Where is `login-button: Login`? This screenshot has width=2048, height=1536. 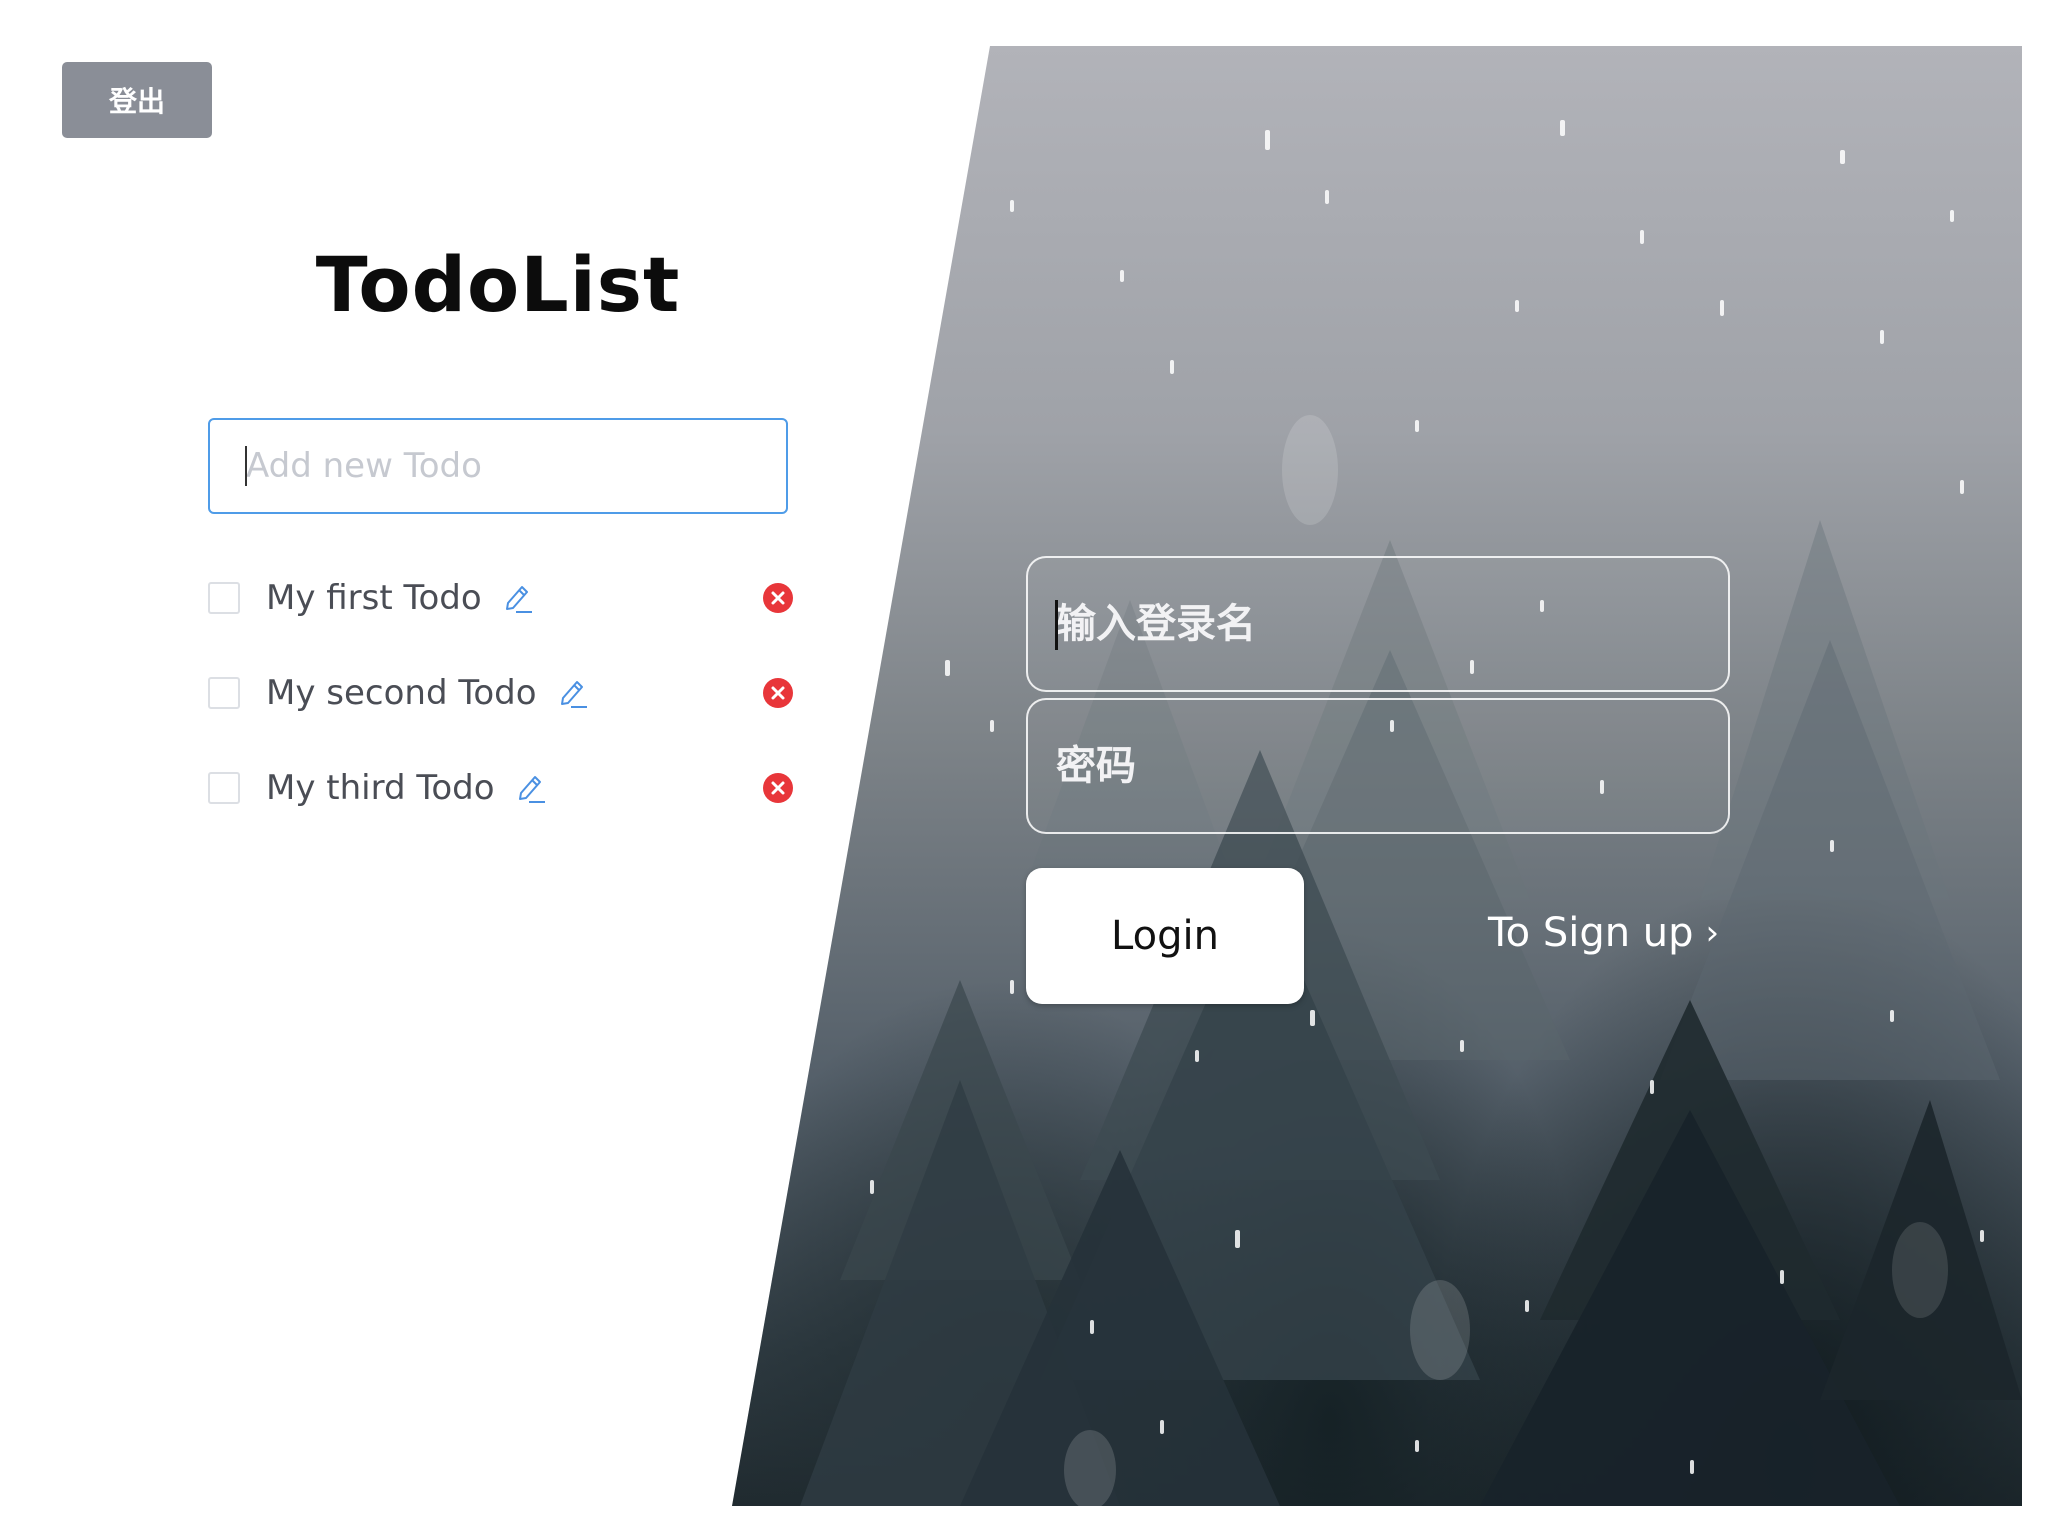 login-button: Login is located at coordinates (1165, 936).